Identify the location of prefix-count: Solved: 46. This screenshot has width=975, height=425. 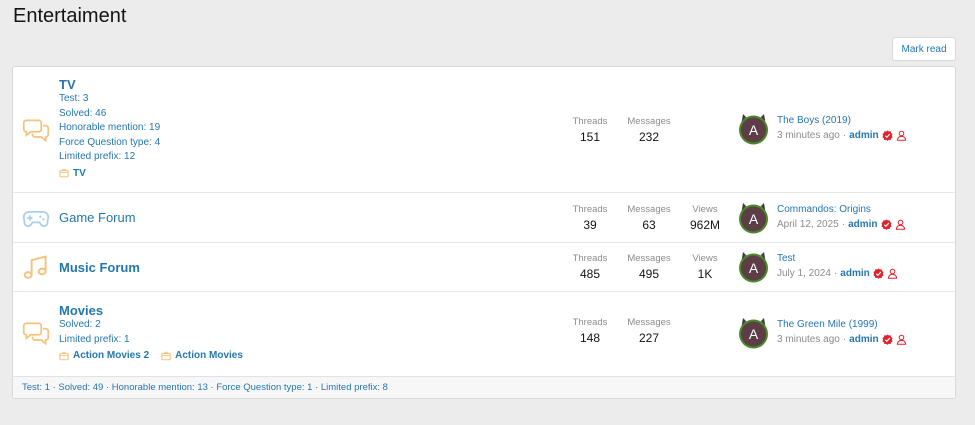
(109, 114).